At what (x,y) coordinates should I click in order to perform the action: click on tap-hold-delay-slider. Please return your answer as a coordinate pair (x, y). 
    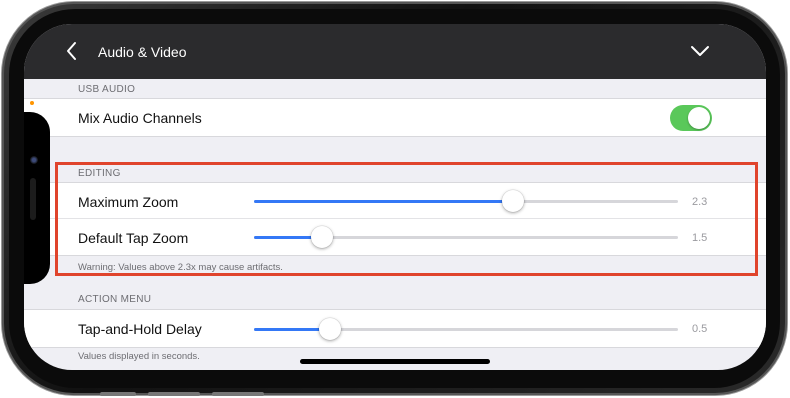
    Looking at the image, I should click on (466, 329).